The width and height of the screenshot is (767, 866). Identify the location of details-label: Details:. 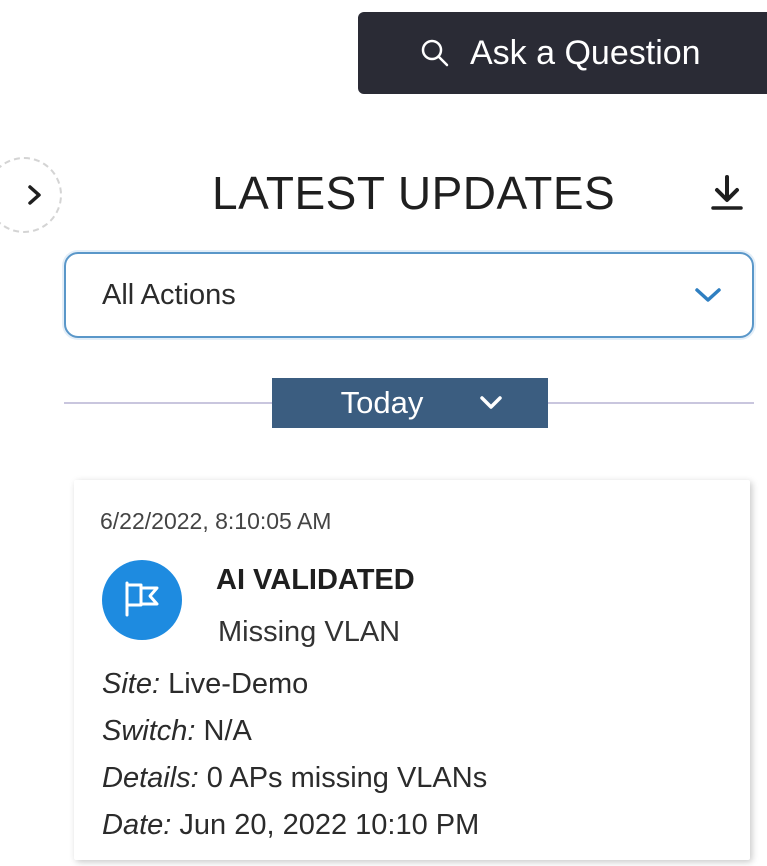
(150, 778).